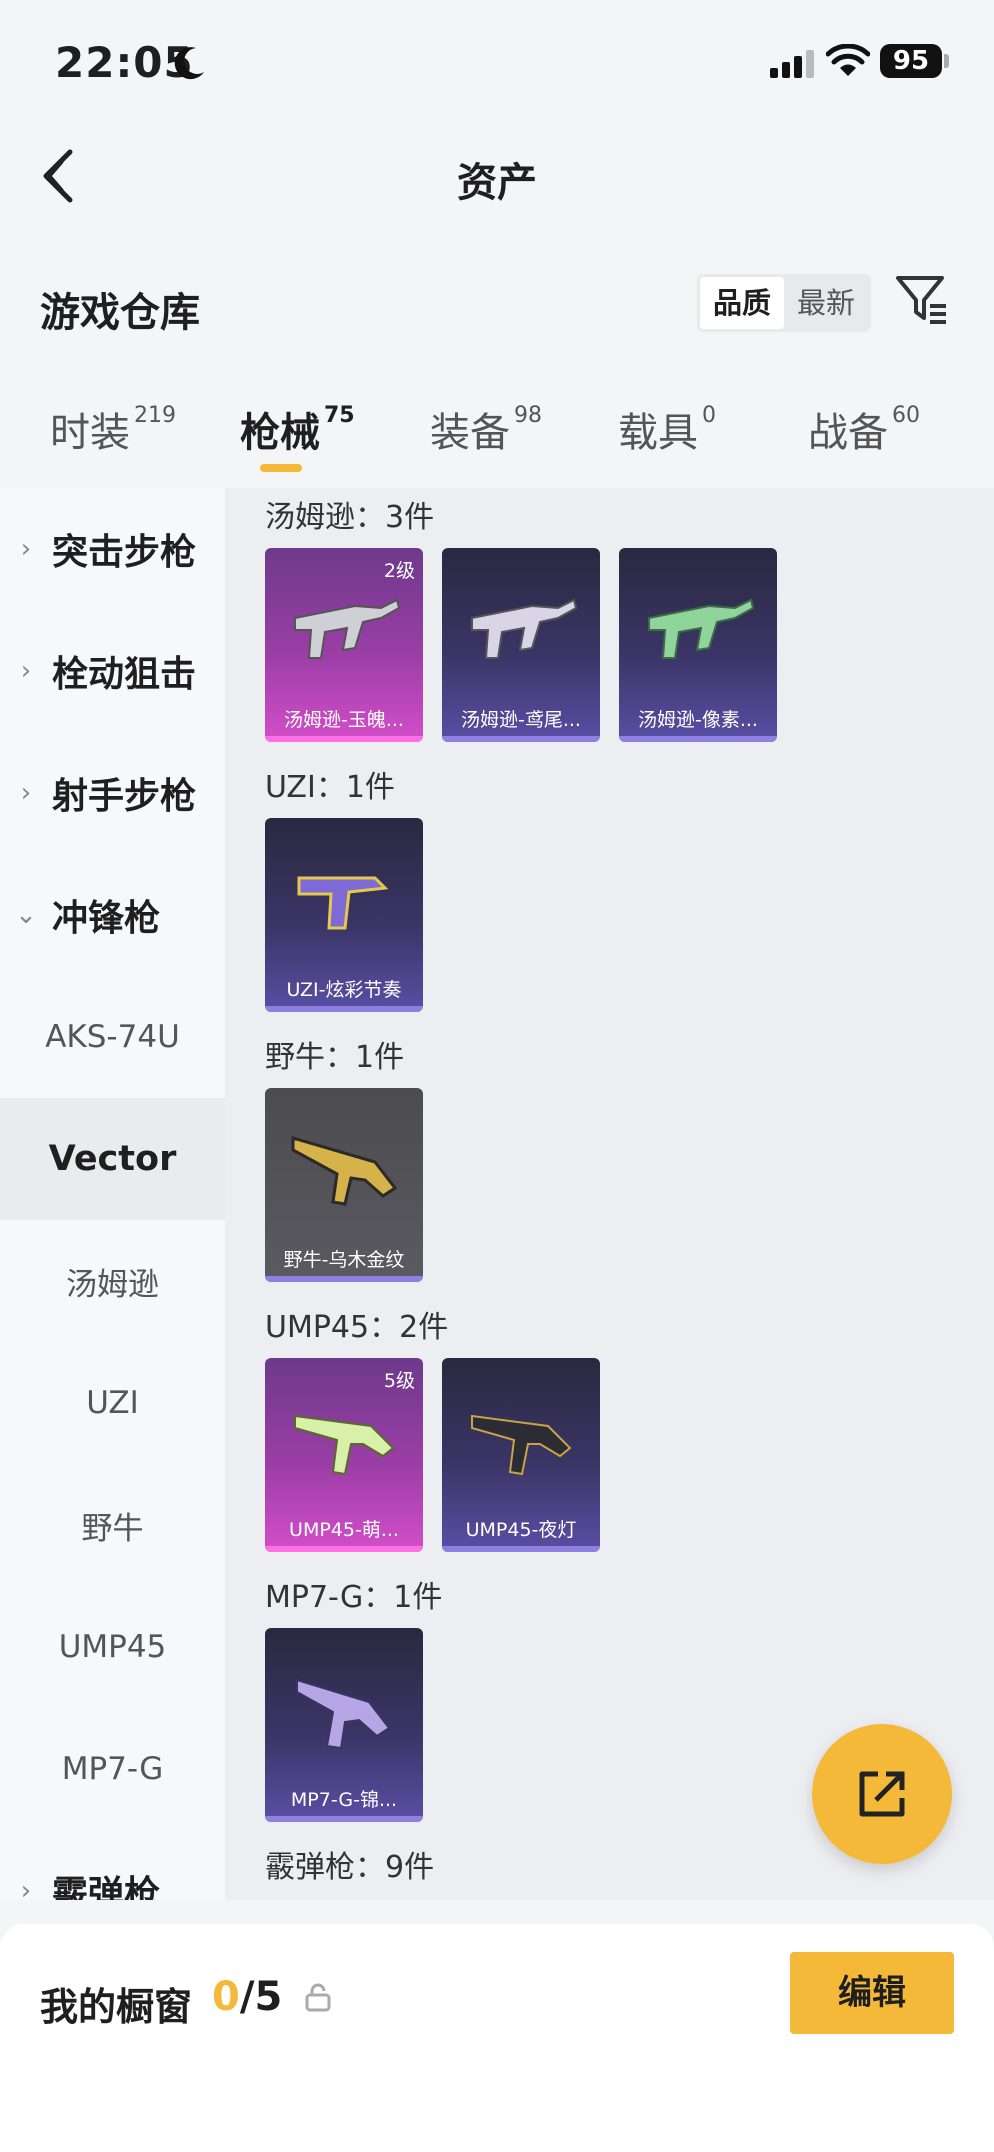  What do you see at coordinates (124, 796) in the screenshot?
I see `sidebar-category-label: 射手步枪` at bounding box center [124, 796].